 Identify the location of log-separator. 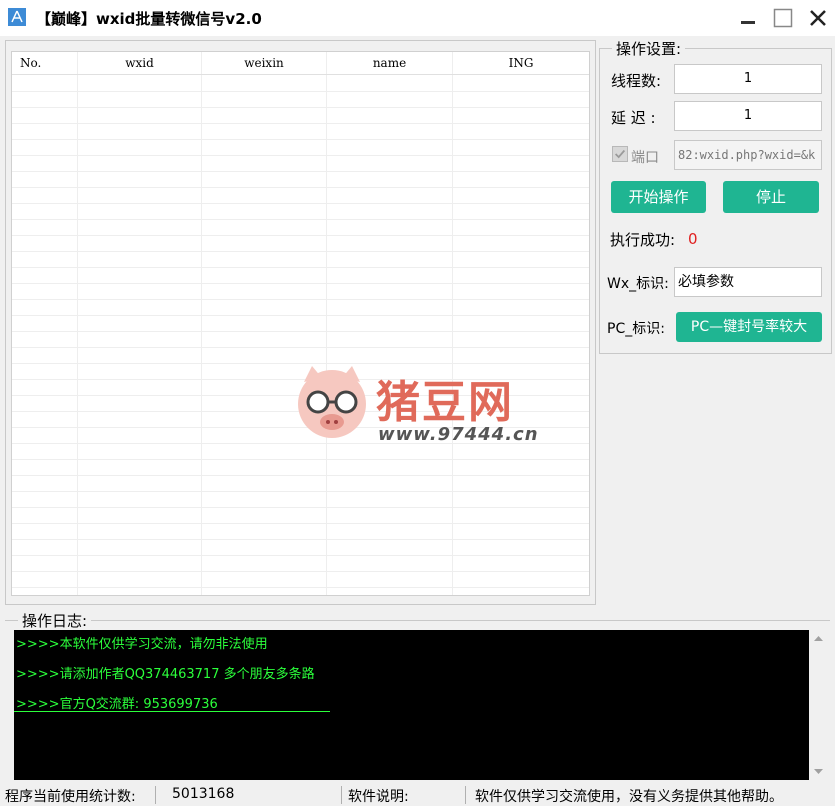
(172, 711).